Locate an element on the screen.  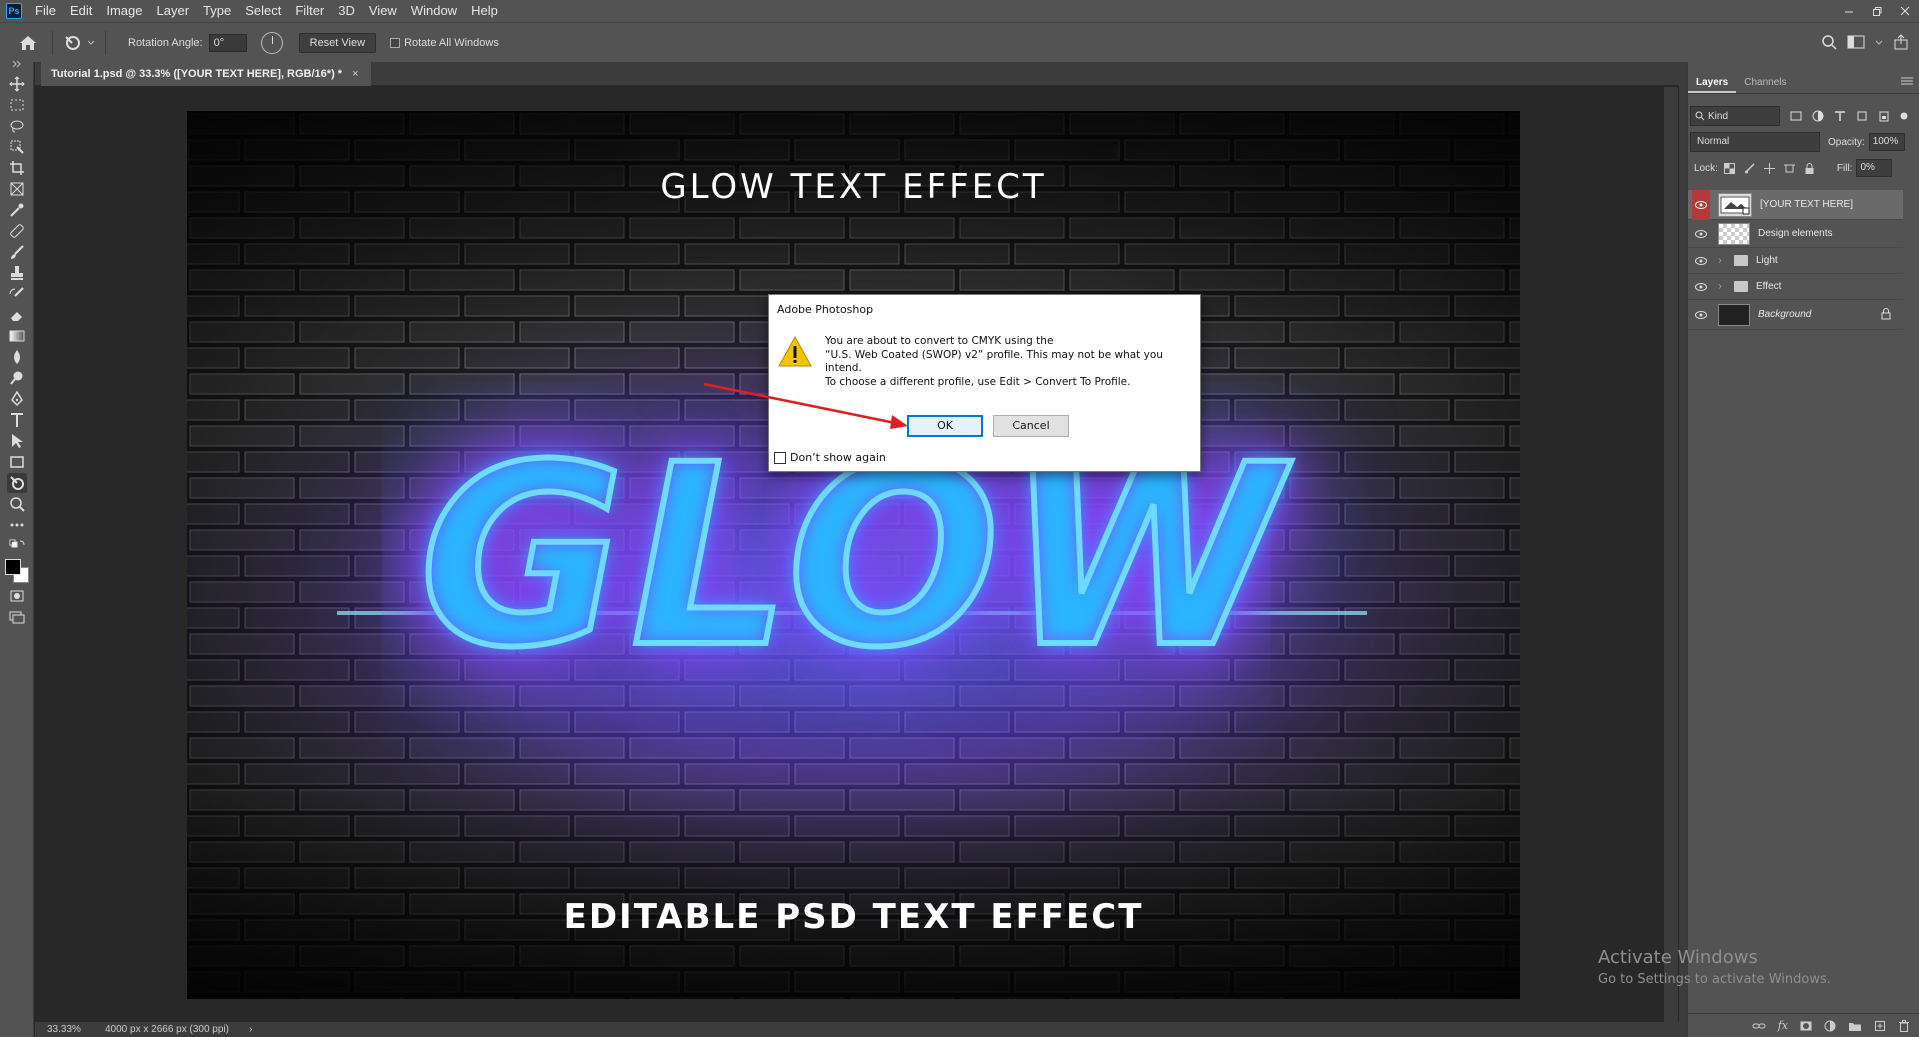
fx-icon: fx is located at coordinates (1783, 1025).